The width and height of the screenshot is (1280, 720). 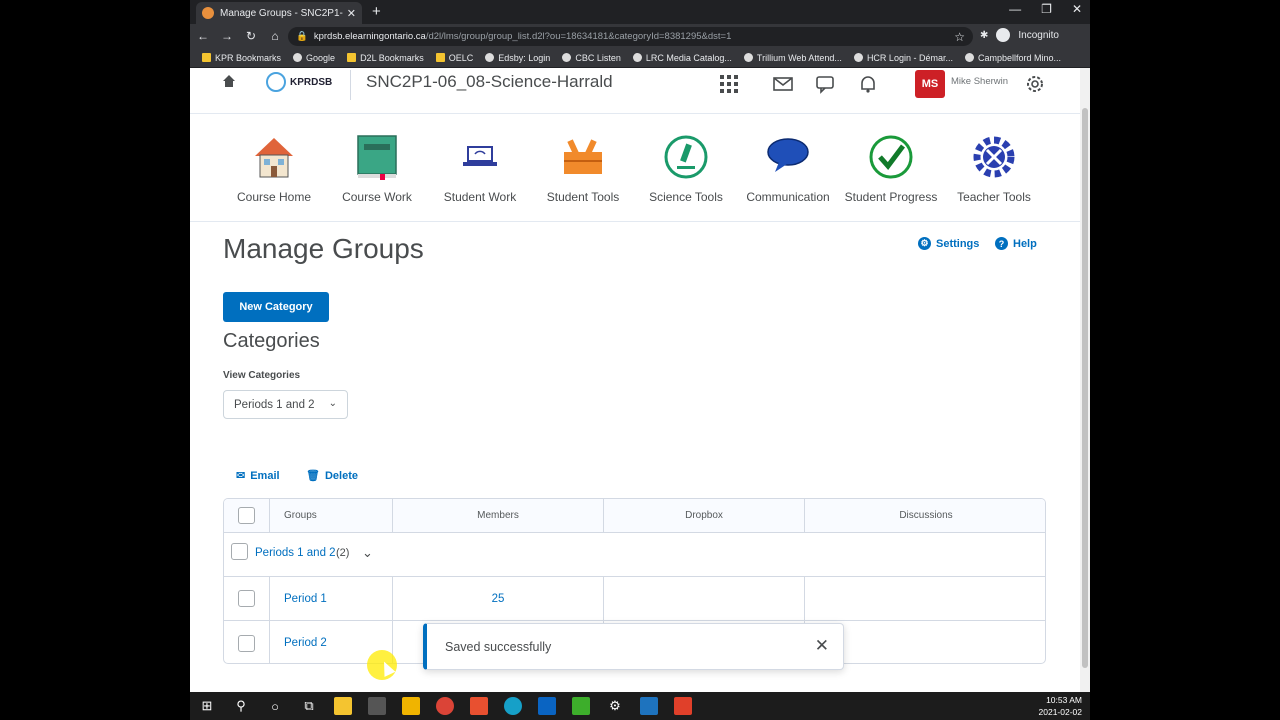 What do you see at coordinates (262, 375) in the screenshot?
I see `view-categories-label: View Categories` at bounding box center [262, 375].